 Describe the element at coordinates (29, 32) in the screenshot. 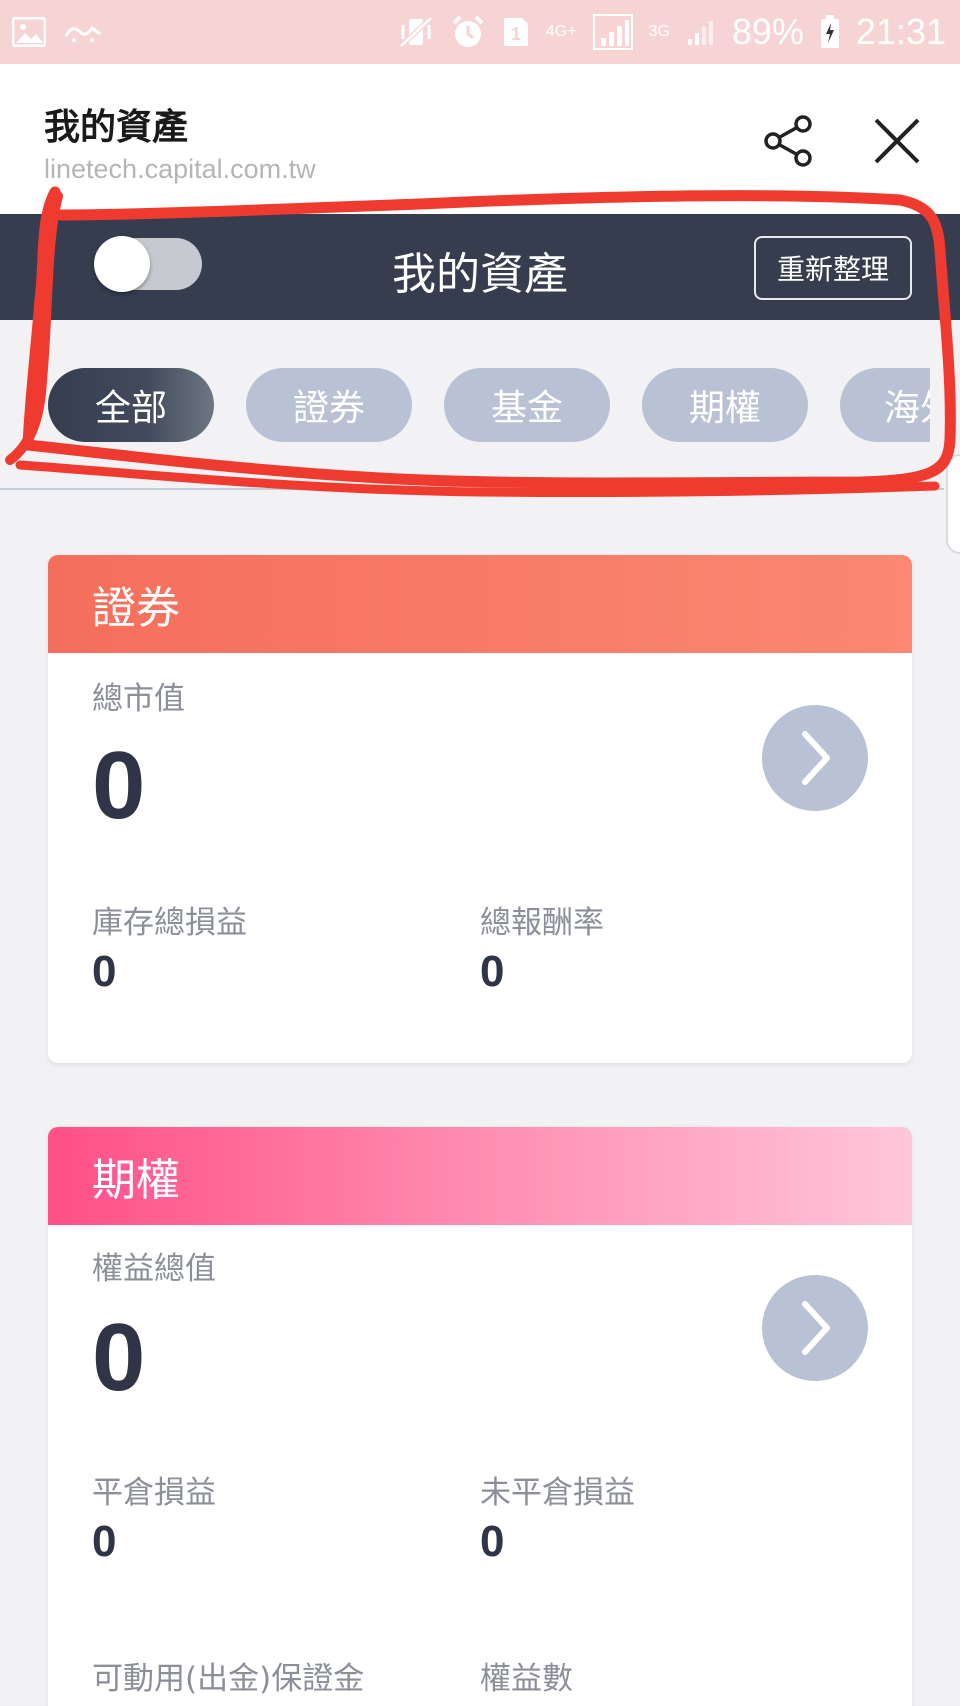

I see `gallery-icon` at that location.